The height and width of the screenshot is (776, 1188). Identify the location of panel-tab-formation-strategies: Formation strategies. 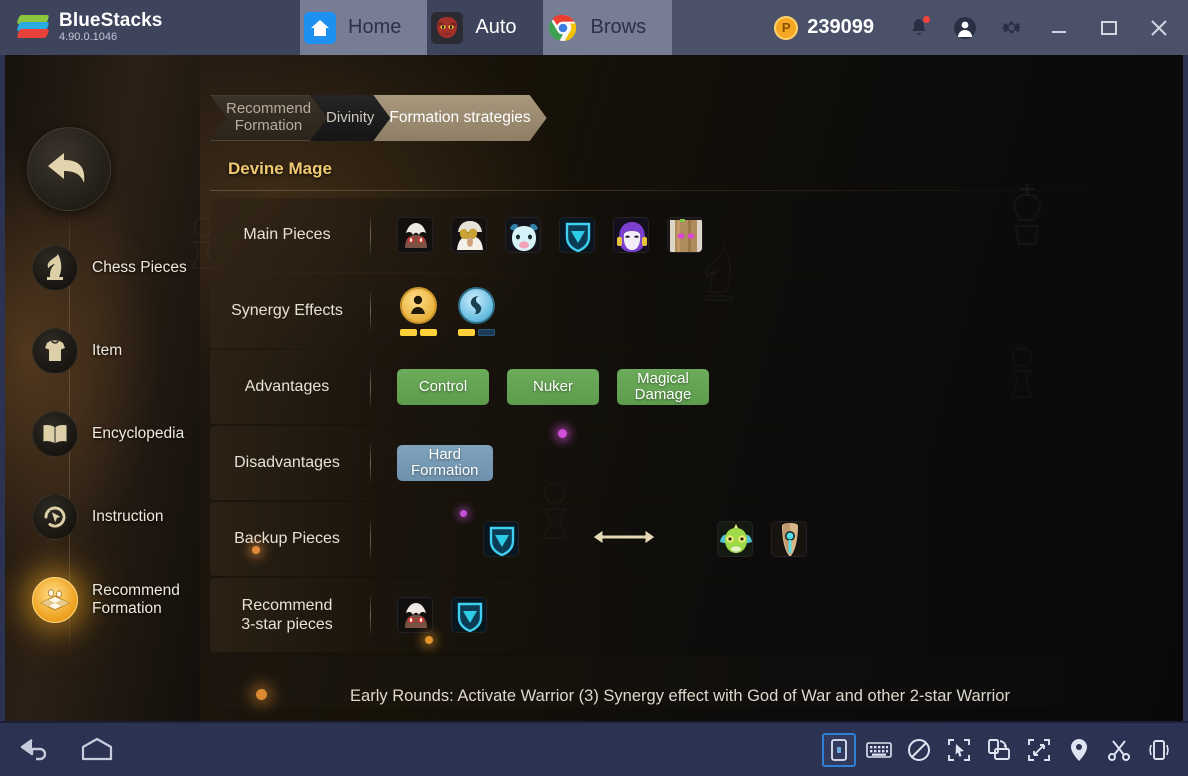
(459, 118).